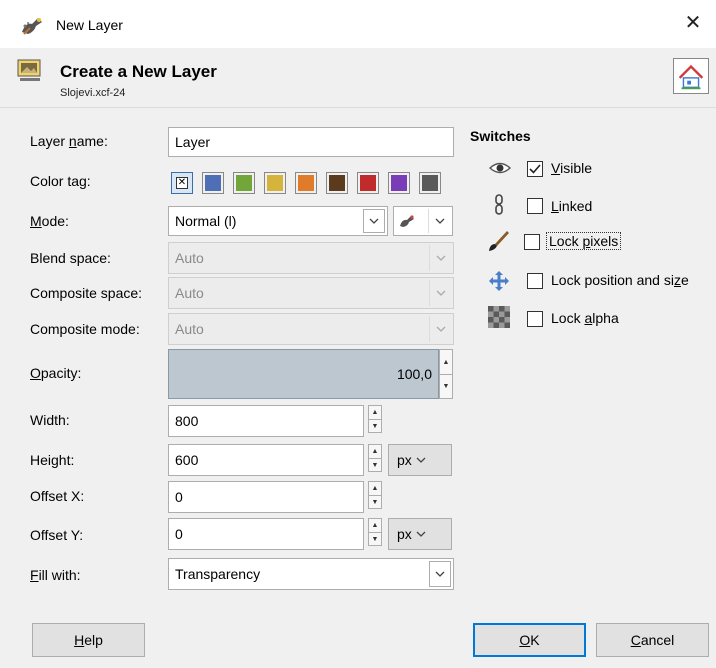  Describe the element at coordinates (49, 221) in the screenshot. I see `mode-label: Mode:` at that location.